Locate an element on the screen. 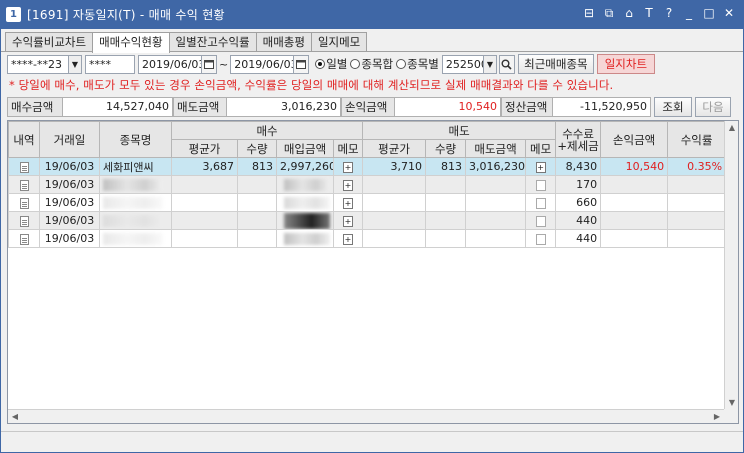 The image size is (744, 453). col-header-buy-memo: 메모 is located at coordinates (348, 148).